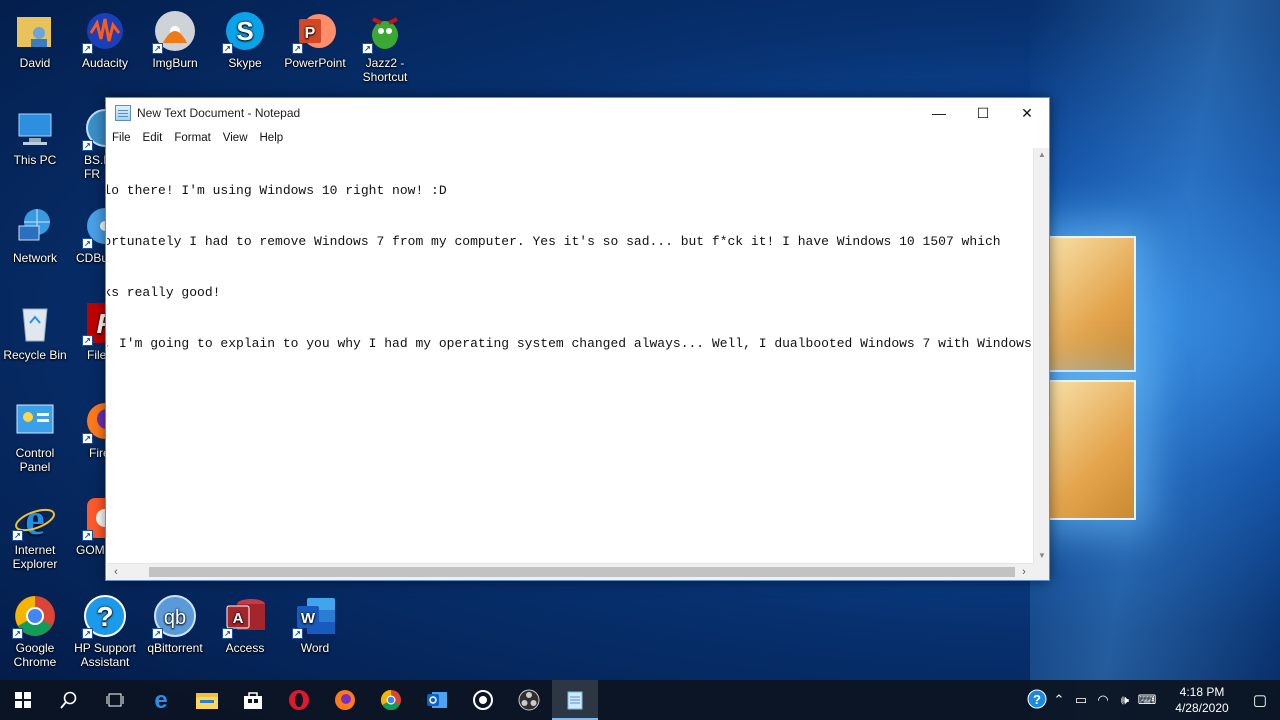 This screenshot has height=720, width=1280. I want to click on notification-icon: ▢, so click(1260, 700).